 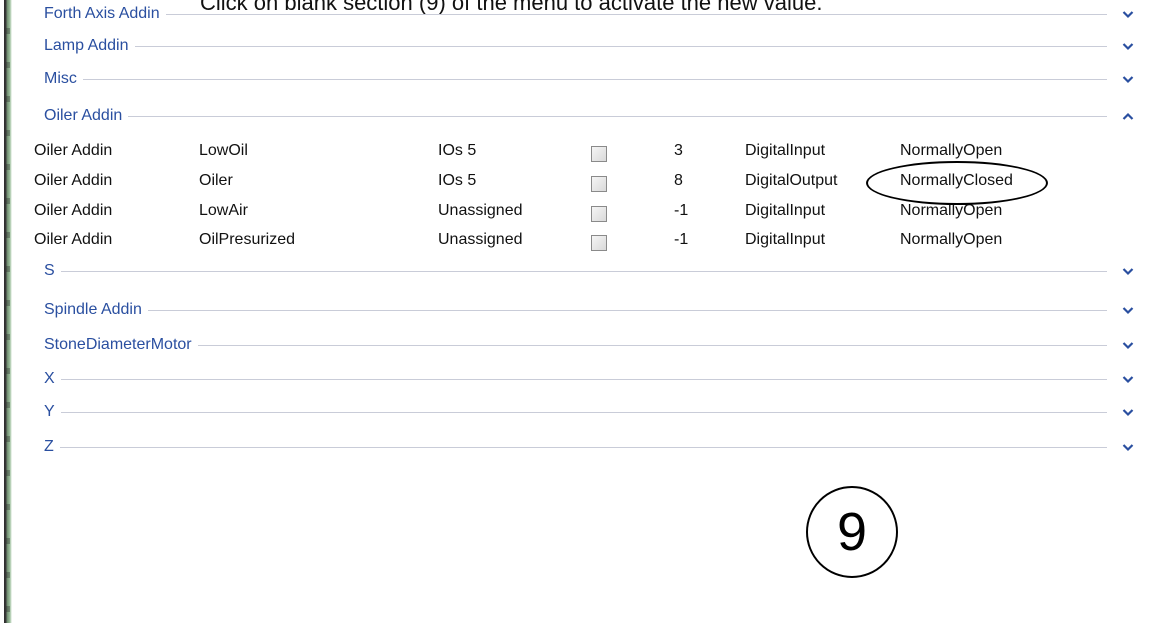 I want to click on group-header-y: Y, so click(x=585, y=412).